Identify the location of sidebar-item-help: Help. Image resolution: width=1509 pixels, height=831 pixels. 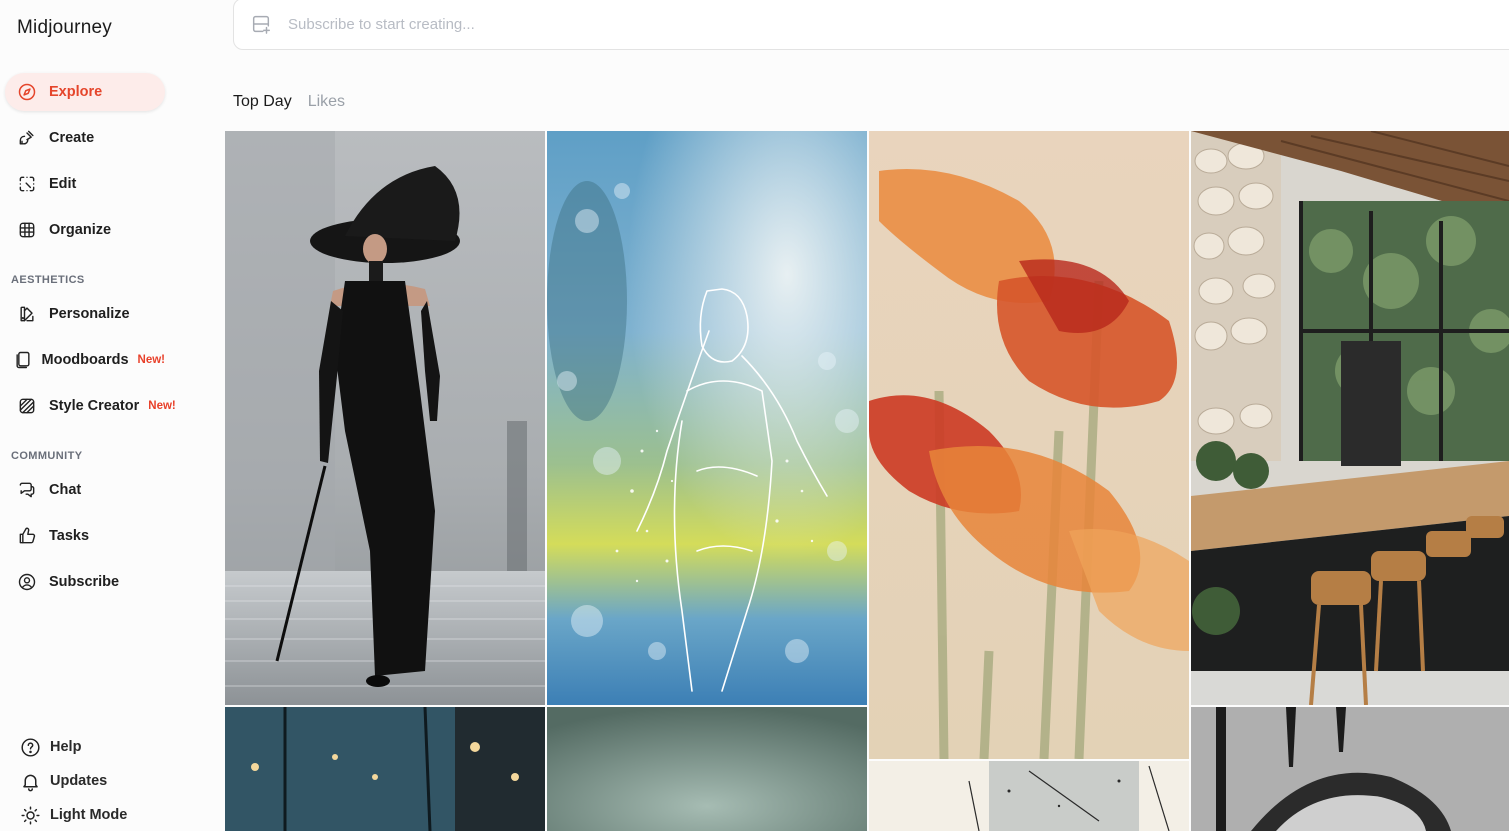
(49, 747).